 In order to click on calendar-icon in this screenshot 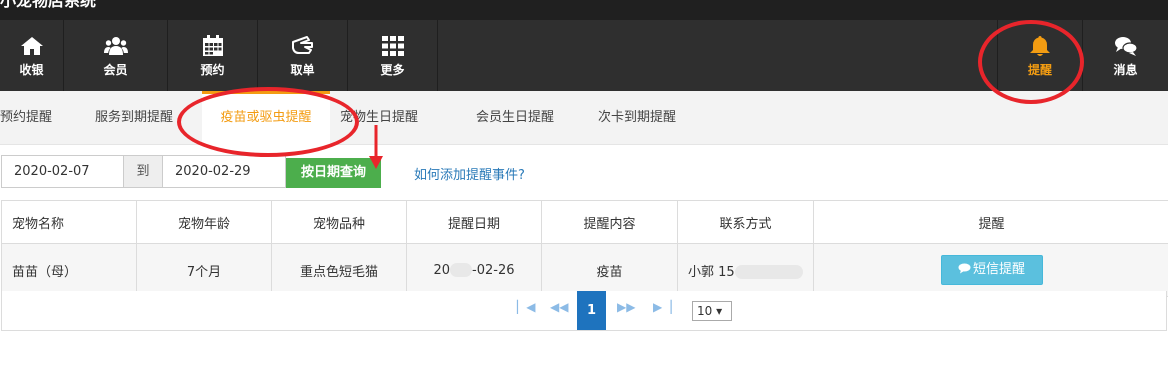, I will do `click(212, 45)`.